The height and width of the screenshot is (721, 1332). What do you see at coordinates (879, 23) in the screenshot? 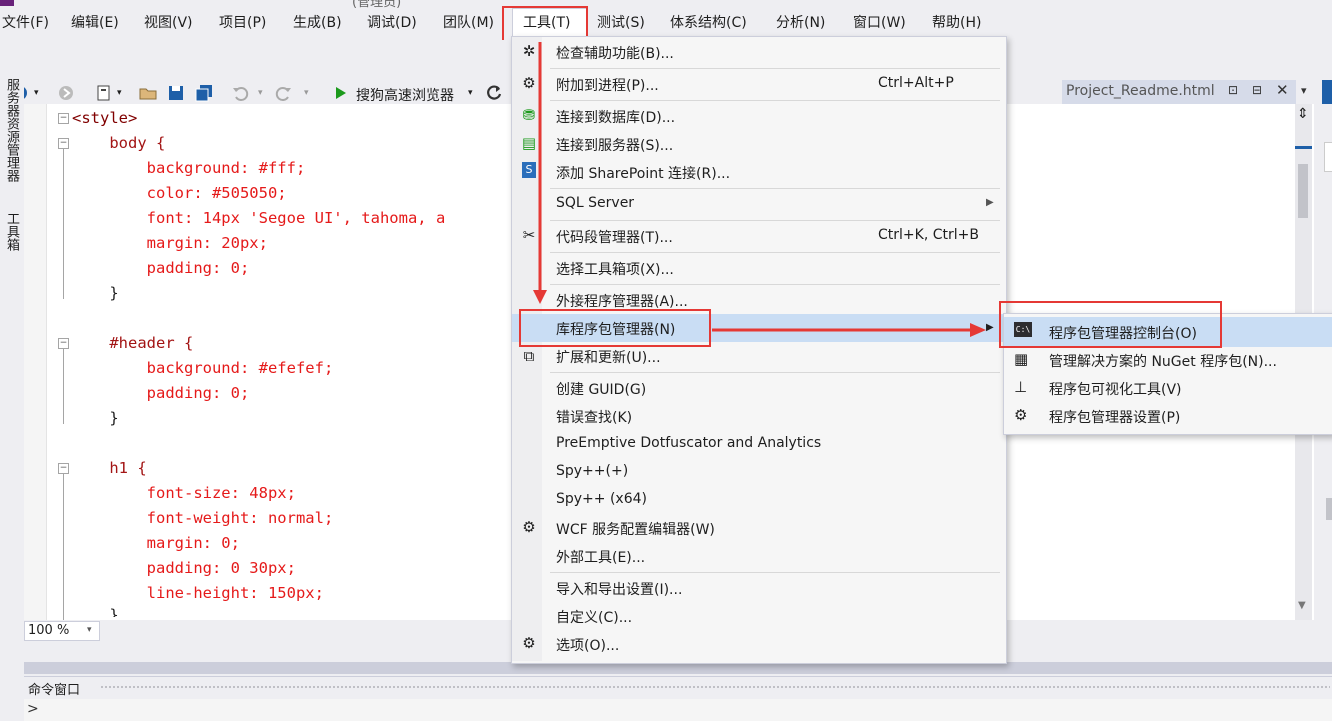
I see `menu-window: 窗口(W)` at bounding box center [879, 23].